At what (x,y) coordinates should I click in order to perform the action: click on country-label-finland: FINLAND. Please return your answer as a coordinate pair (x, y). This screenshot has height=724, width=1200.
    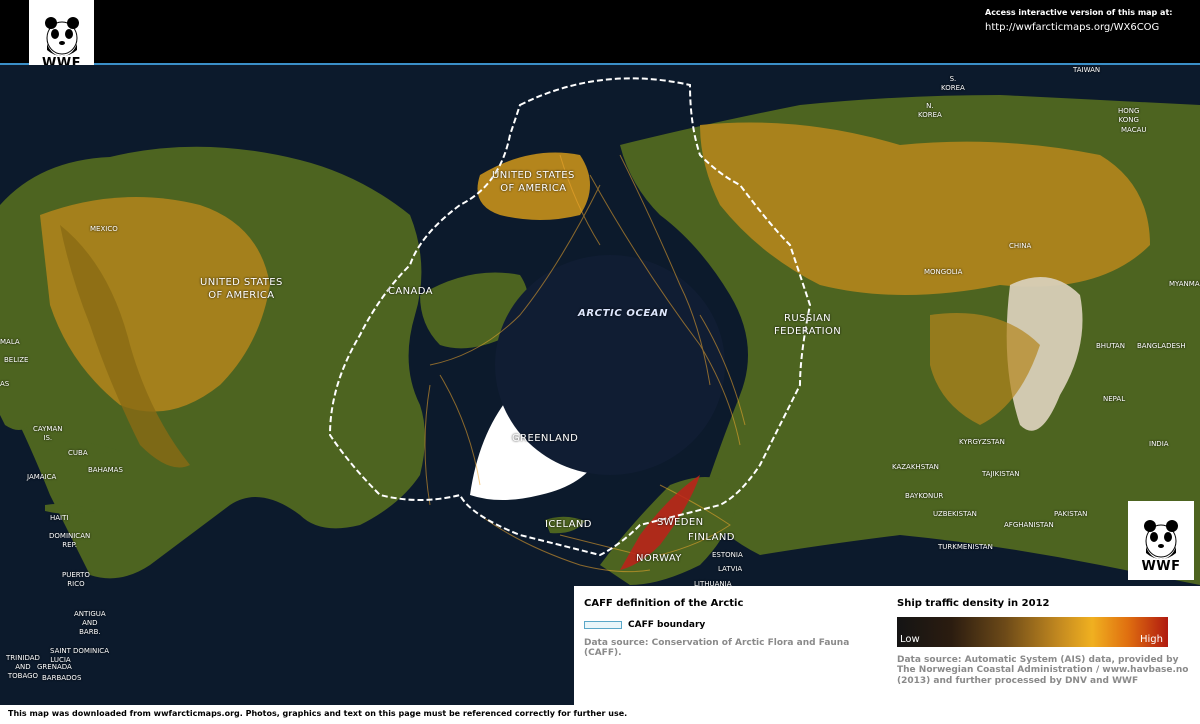
    Looking at the image, I should click on (711, 537).